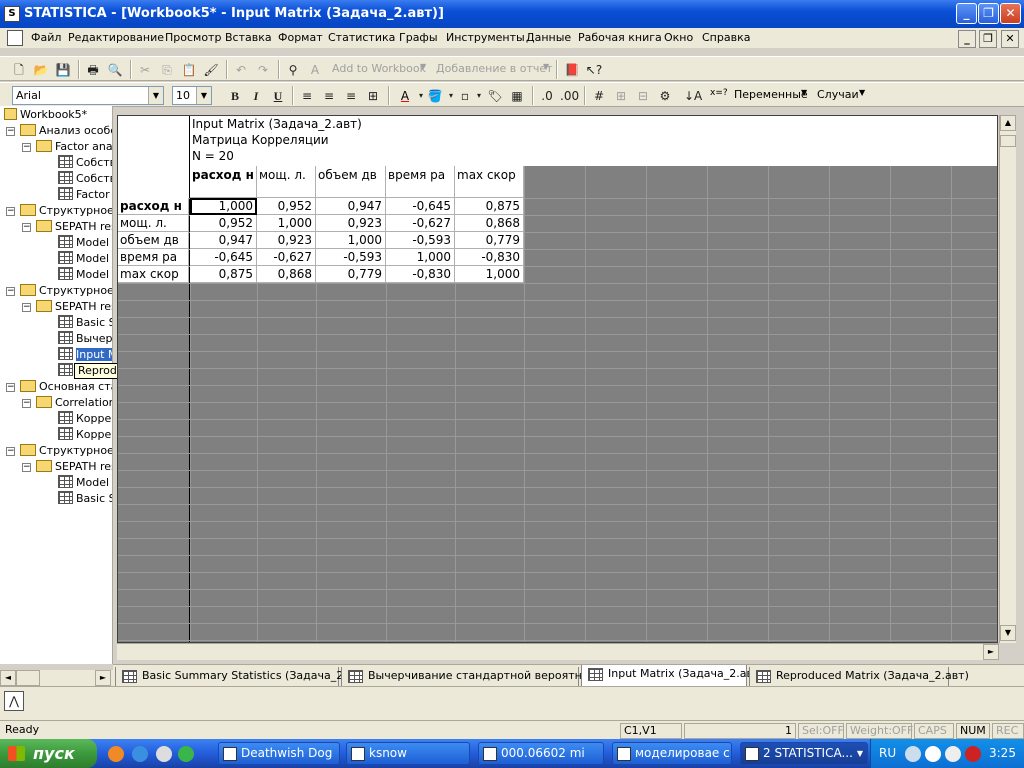 The image size is (1024, 768). Describe the element at coordinates (186, 754) in the screenshot. I see `icq-icon` at that location.